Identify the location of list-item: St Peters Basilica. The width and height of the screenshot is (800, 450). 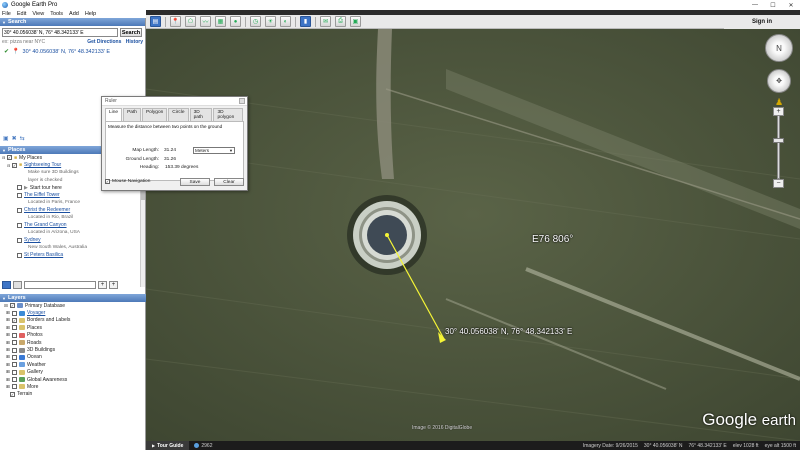
(74, 256).